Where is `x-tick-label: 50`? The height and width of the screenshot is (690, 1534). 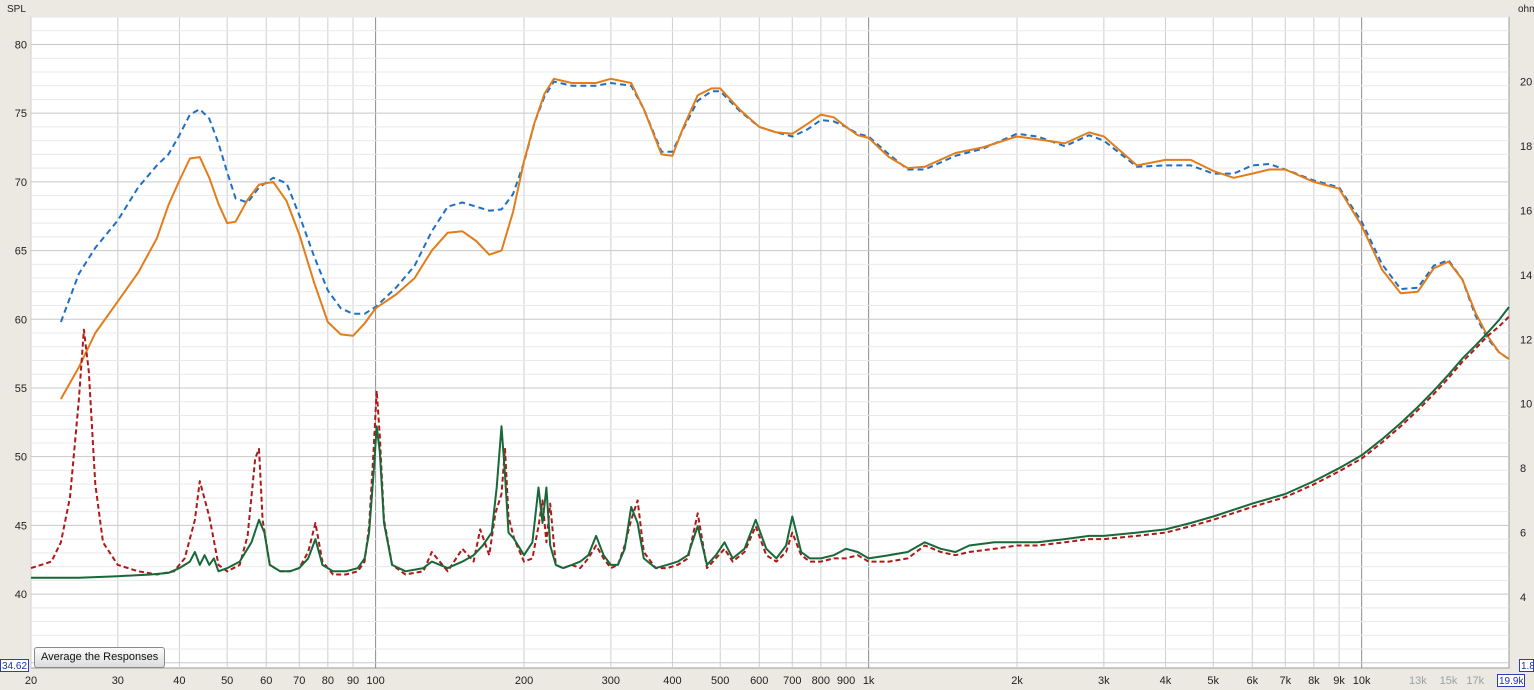 x-tick-label: 50 is located at coordinates (227, 681).